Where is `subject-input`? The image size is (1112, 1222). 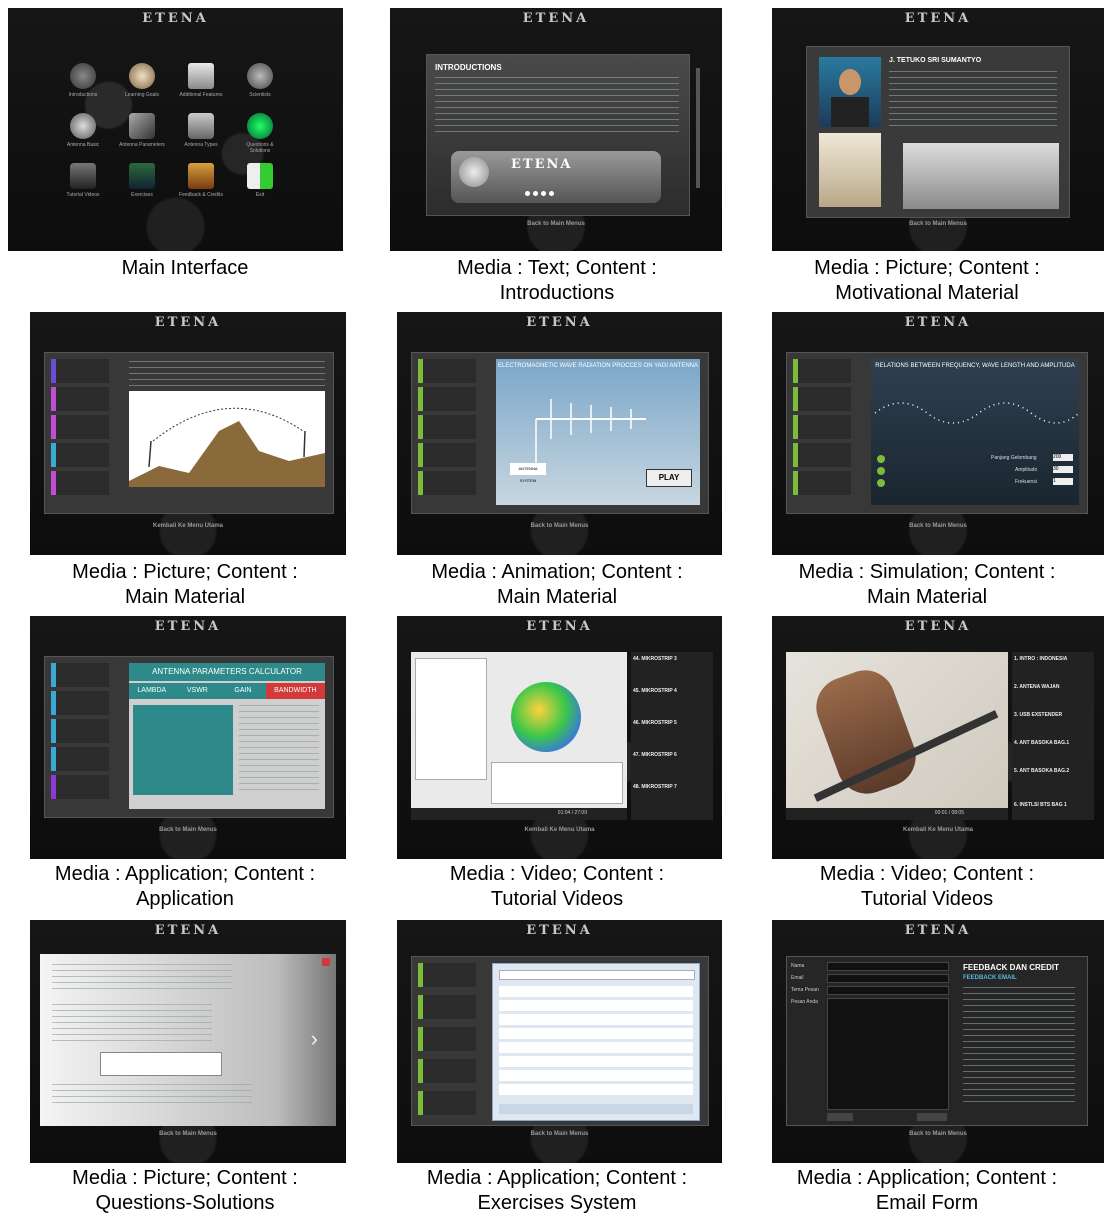
subject-input is located at coordinates (888, 990).